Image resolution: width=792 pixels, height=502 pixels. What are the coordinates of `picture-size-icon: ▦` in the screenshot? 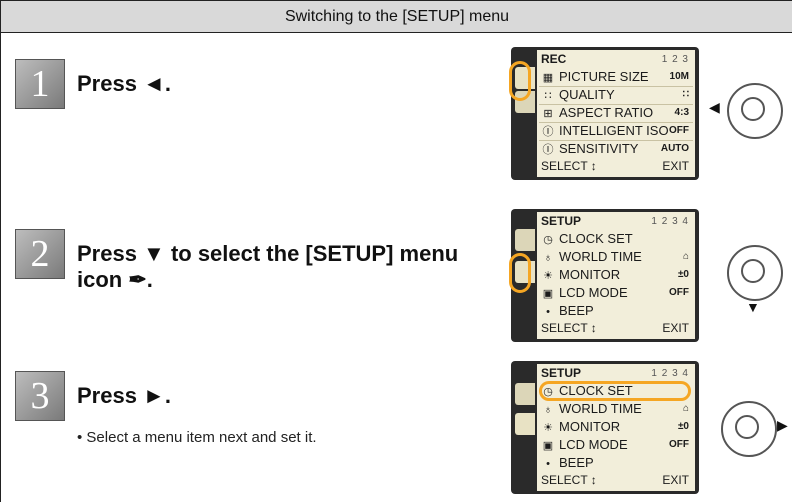 It's located at (548, 78).